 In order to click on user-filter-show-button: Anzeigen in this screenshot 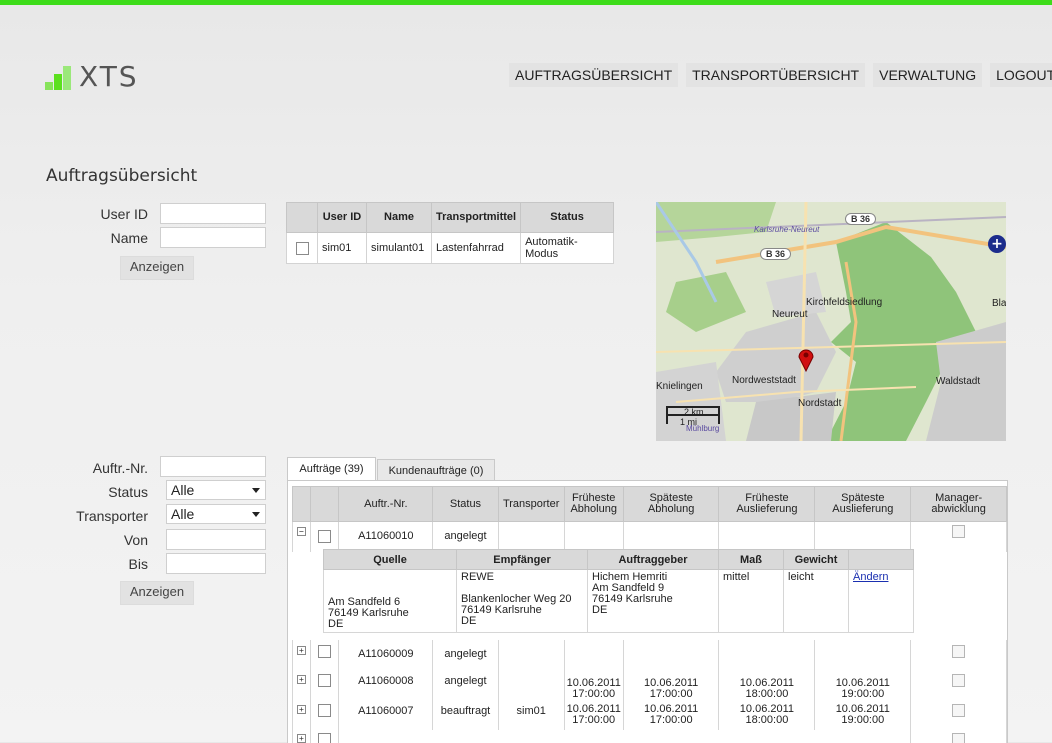, I will do `click(157, 268)`.